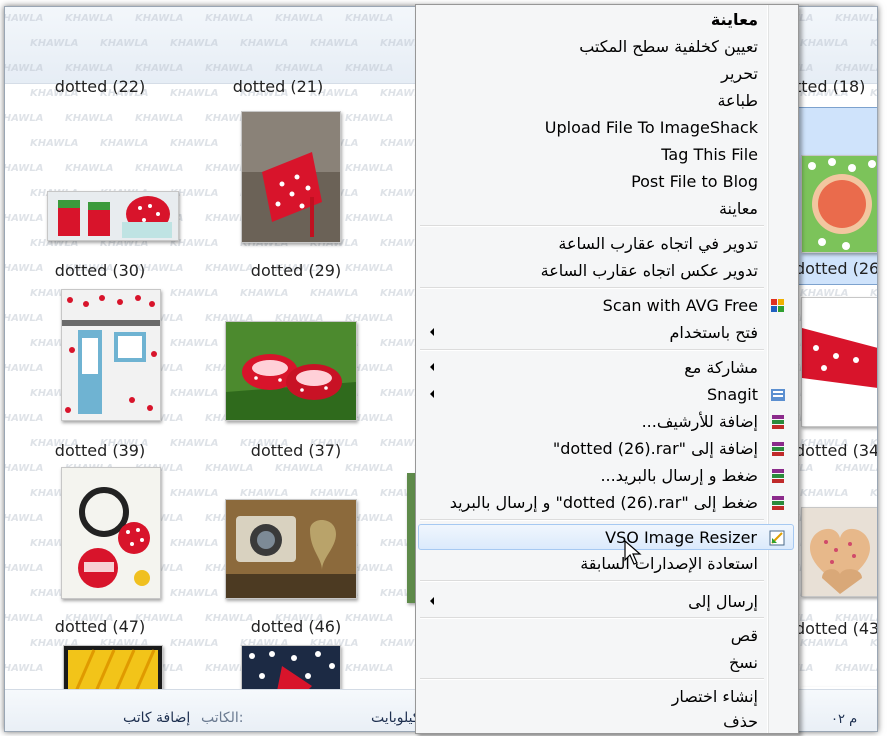 Image resolution: width=896 pixels, height=736 pixels. Describe the element at coordinates (778, 395) in the screenshot. I see `snagit-icon` at that location.